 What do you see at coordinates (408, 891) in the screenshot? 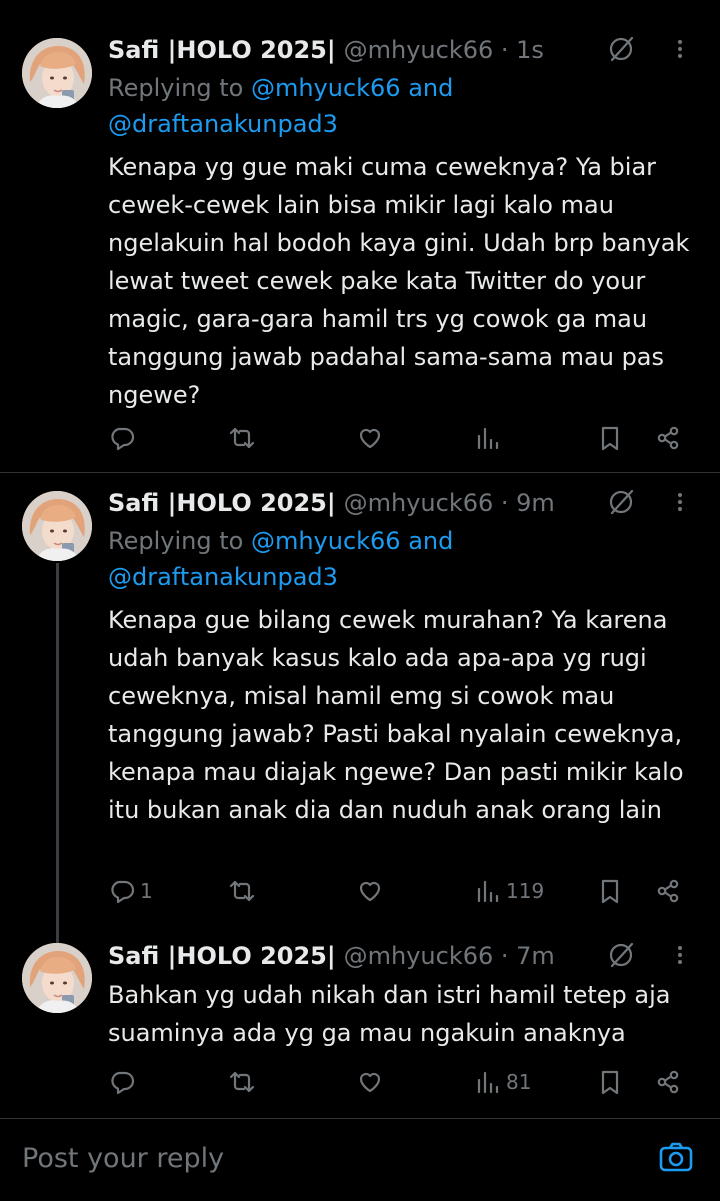
I see `action-bar: 1 119` at bounding box center [408, 891].